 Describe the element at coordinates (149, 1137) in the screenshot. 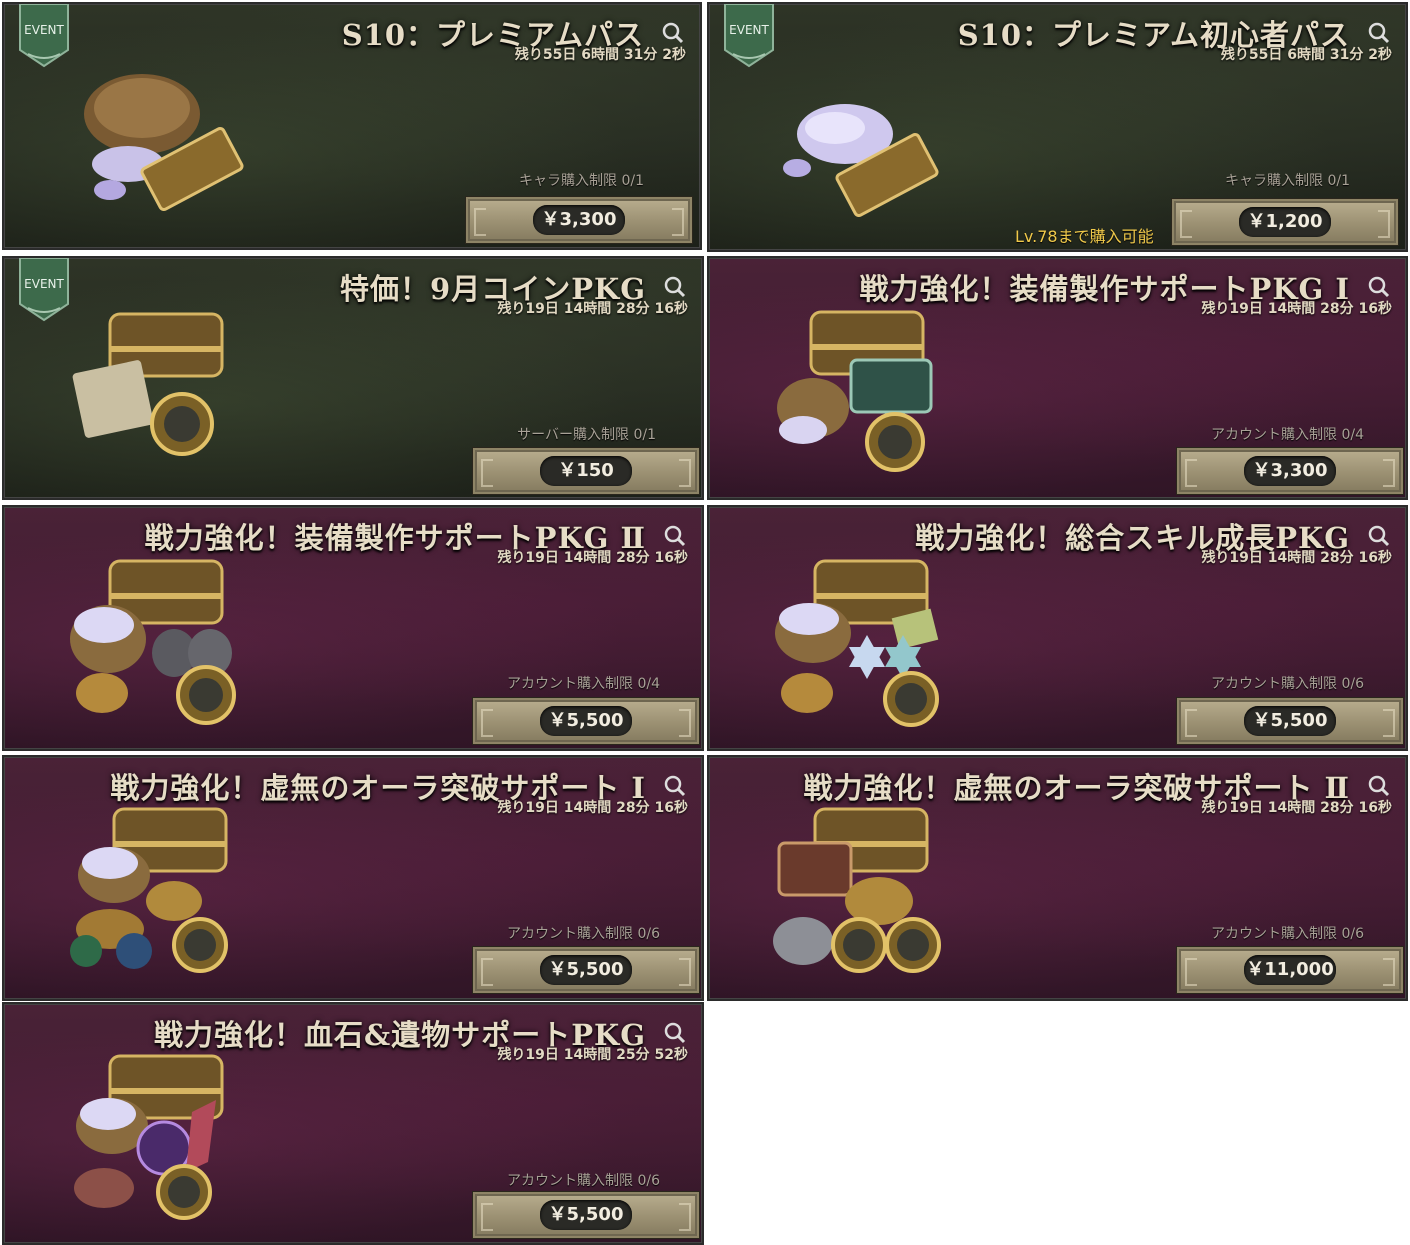

I see `bloodstone-relic-item-image` at that location.